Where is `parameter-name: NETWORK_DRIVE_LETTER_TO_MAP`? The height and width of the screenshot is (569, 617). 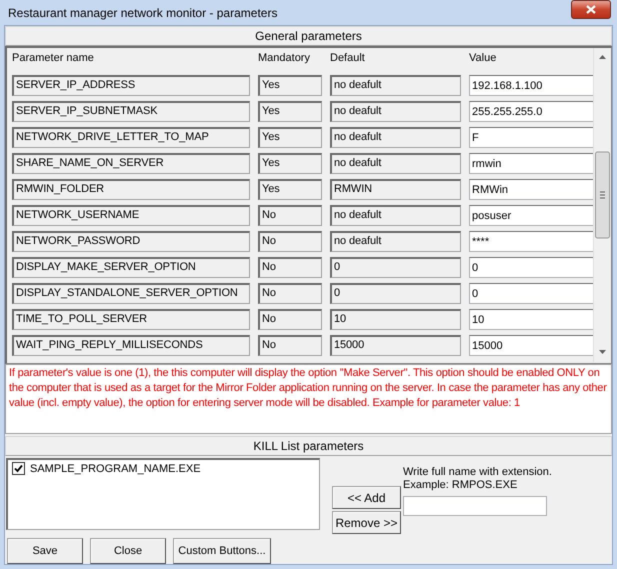
parameter-name: NETWORK_DRIVE_LETTER_TO_MAP is located at coordinates (131, 137).